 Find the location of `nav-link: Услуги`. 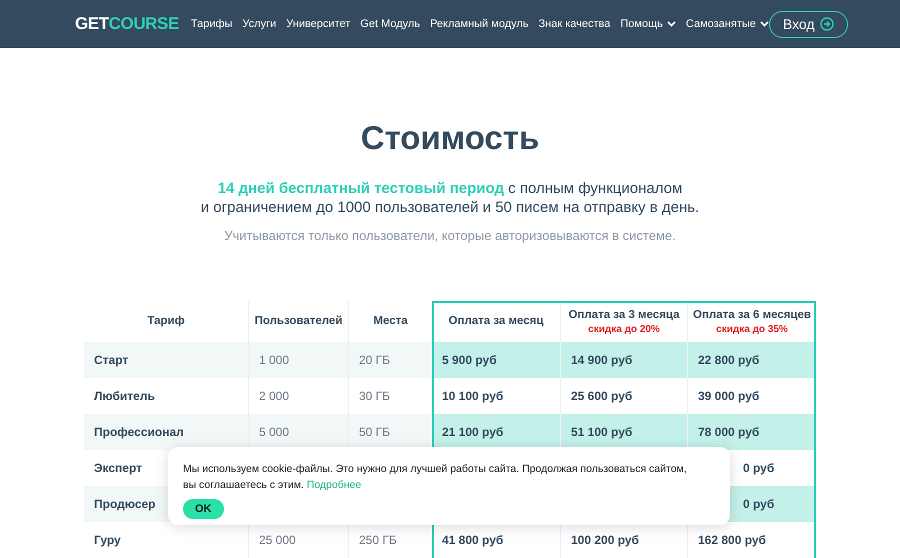

nav-link: Услуги is located at coordinates (259, 24).